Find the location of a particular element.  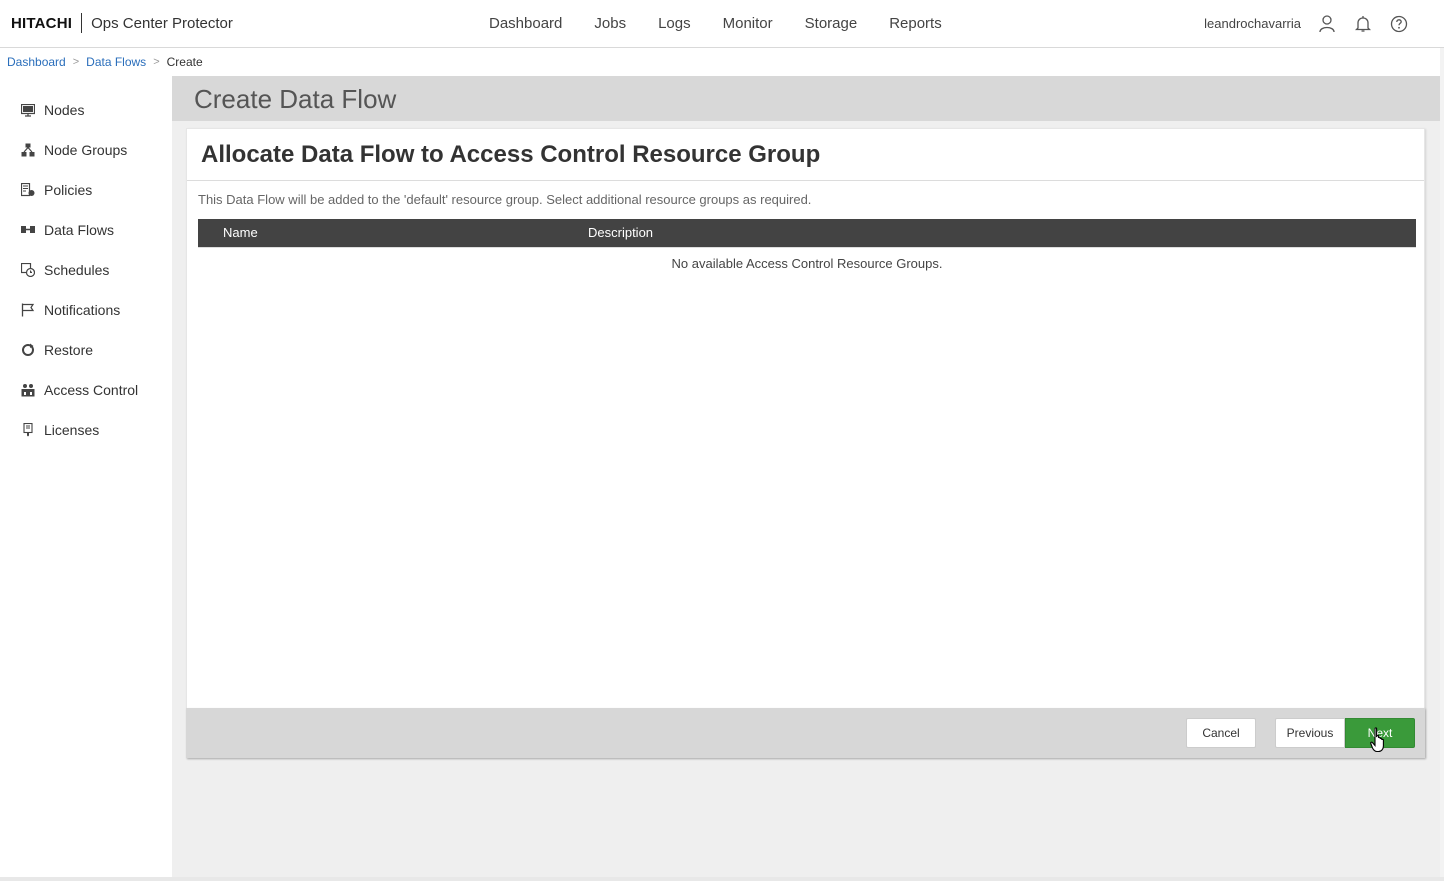

nav-dashboard: Dashboard is located at coordinates (525, 23).